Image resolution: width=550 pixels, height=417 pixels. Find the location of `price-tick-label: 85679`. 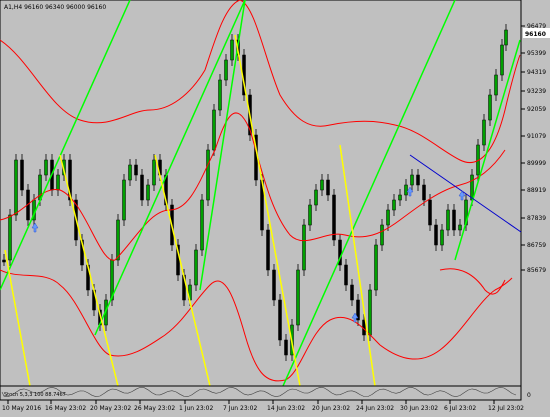

price-tick-label: 85679 is located at coordinates (536, 270).